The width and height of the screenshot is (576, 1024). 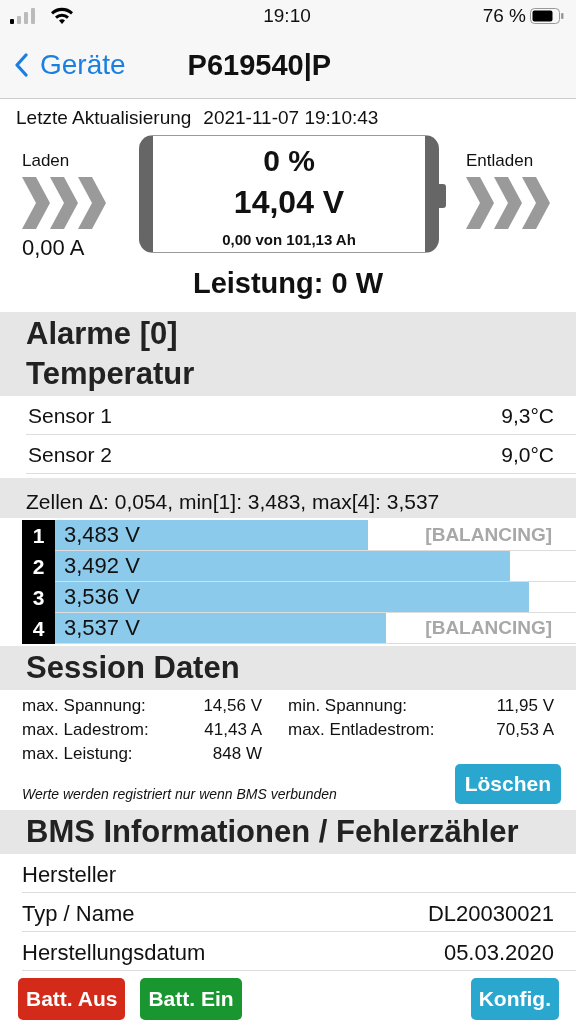 I want to click on session-title: Session Daten, so click(x=133, y=668).